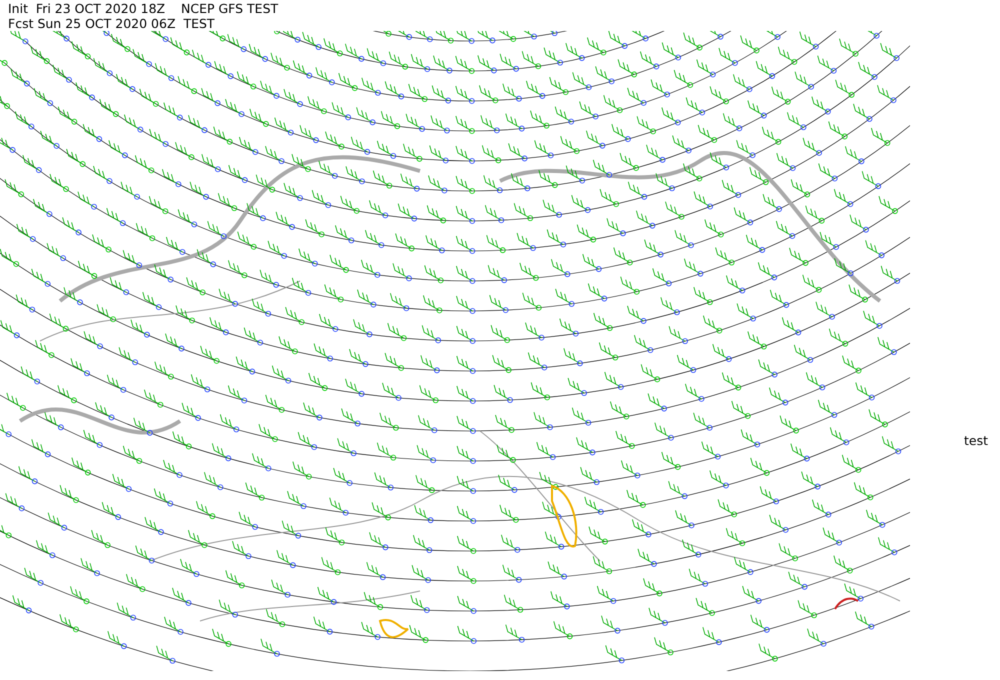 The image size is (1000, 680). What do you see at coordinates (144, 8) in the screenshot?
I see `header-line: Init Fri 23 OCT 2020 18Z NCEP GFS TEST` at bounding box center [144, 8].